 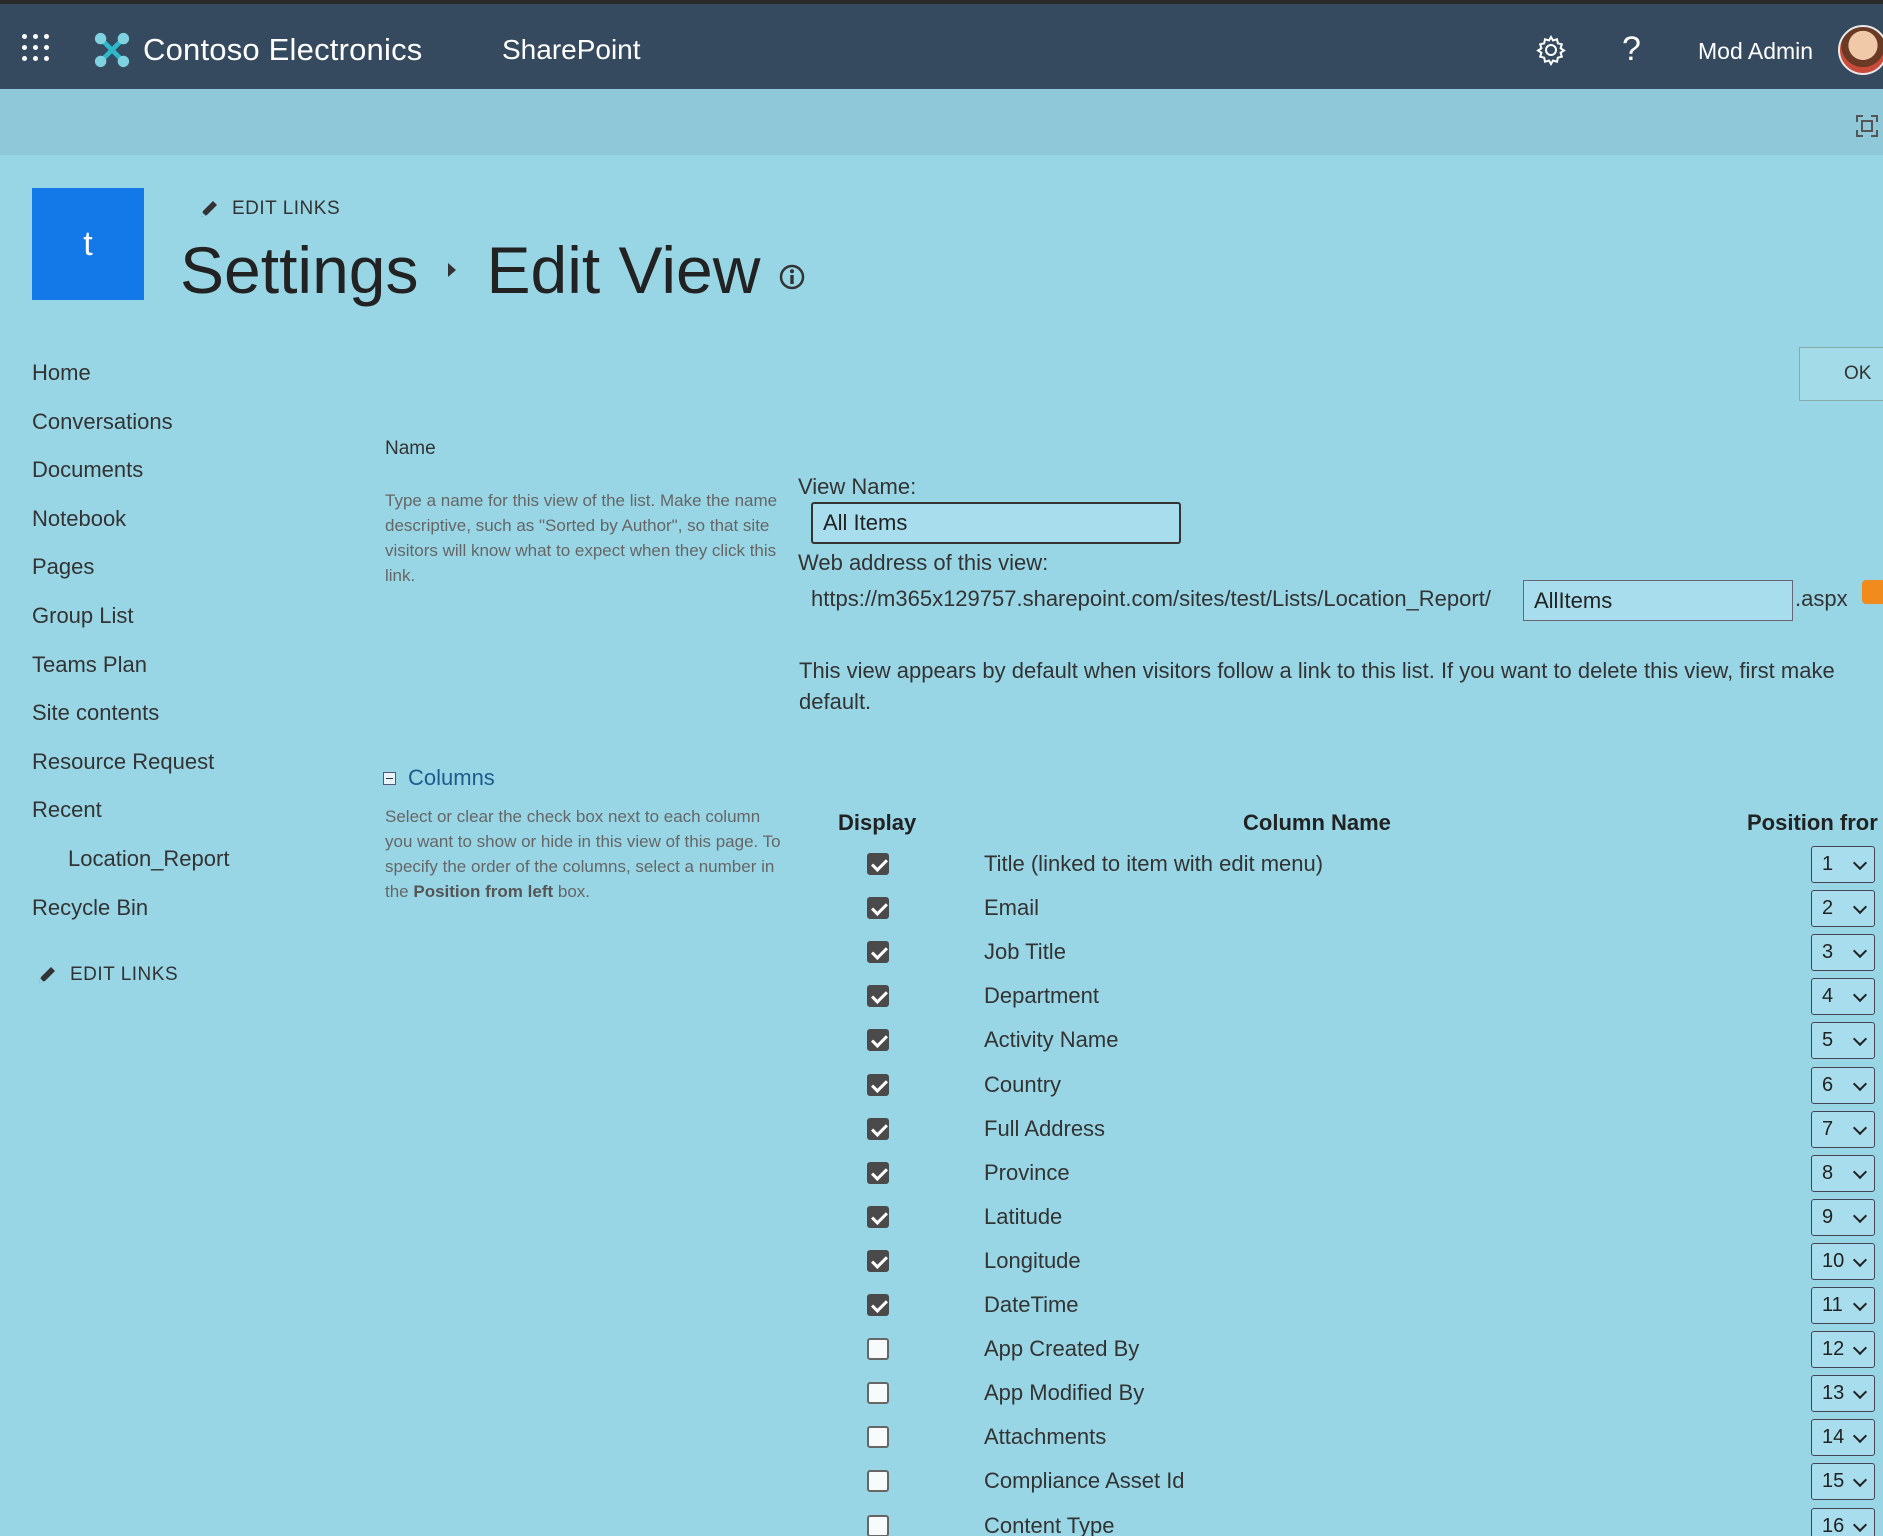 I want to click on position-select: 10, so click(x=1843, y=1261).